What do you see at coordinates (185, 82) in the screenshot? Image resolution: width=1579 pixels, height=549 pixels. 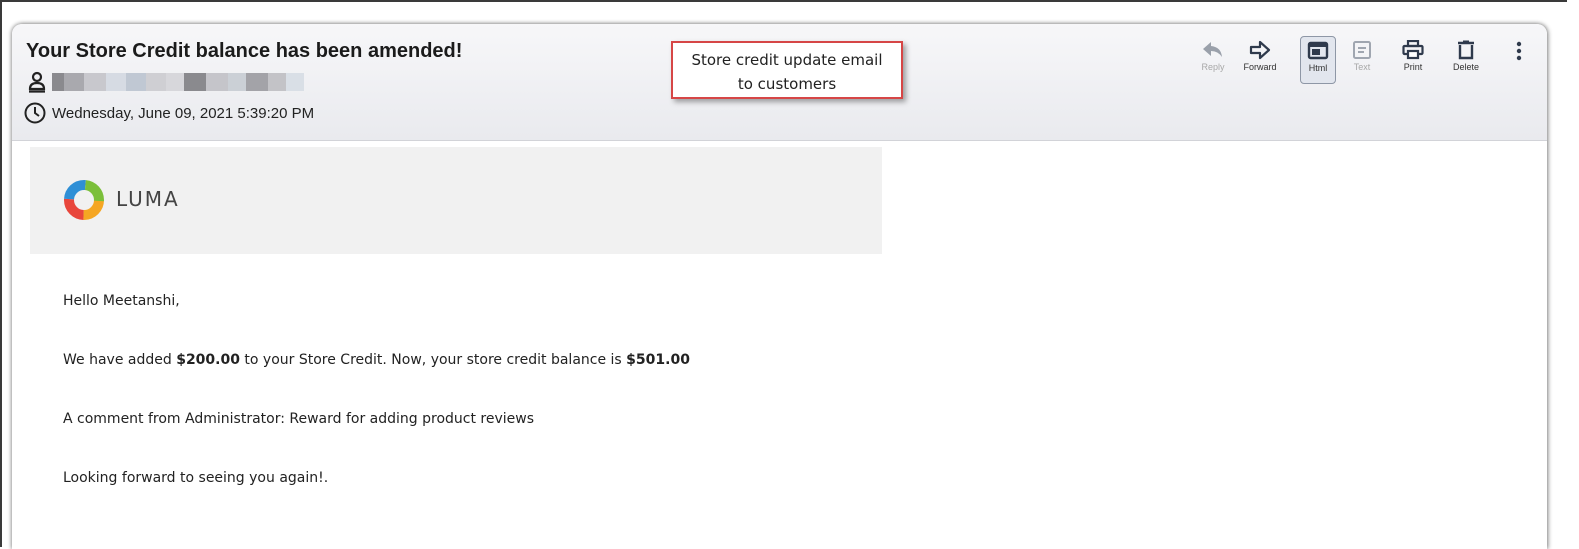 I see `sender-redacted` at bounding box center [185, 82].